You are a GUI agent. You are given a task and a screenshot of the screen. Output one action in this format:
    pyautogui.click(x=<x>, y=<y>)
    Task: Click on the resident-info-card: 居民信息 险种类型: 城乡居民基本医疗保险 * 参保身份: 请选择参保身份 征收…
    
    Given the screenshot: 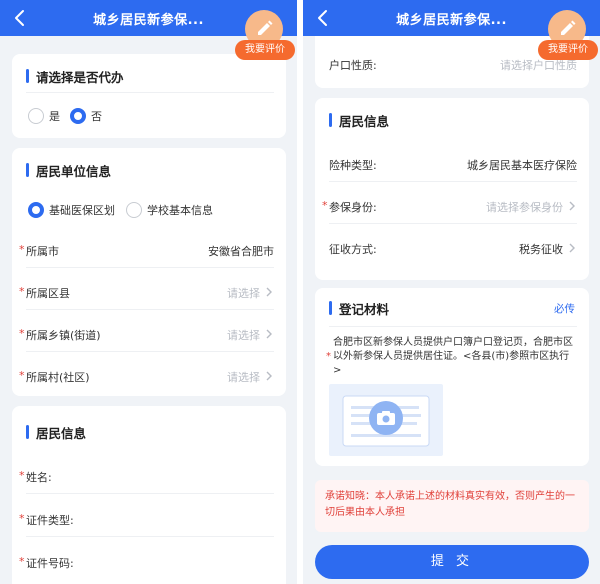 What is the action you would take?
    pyautogui.click(x=452, y=189)
    